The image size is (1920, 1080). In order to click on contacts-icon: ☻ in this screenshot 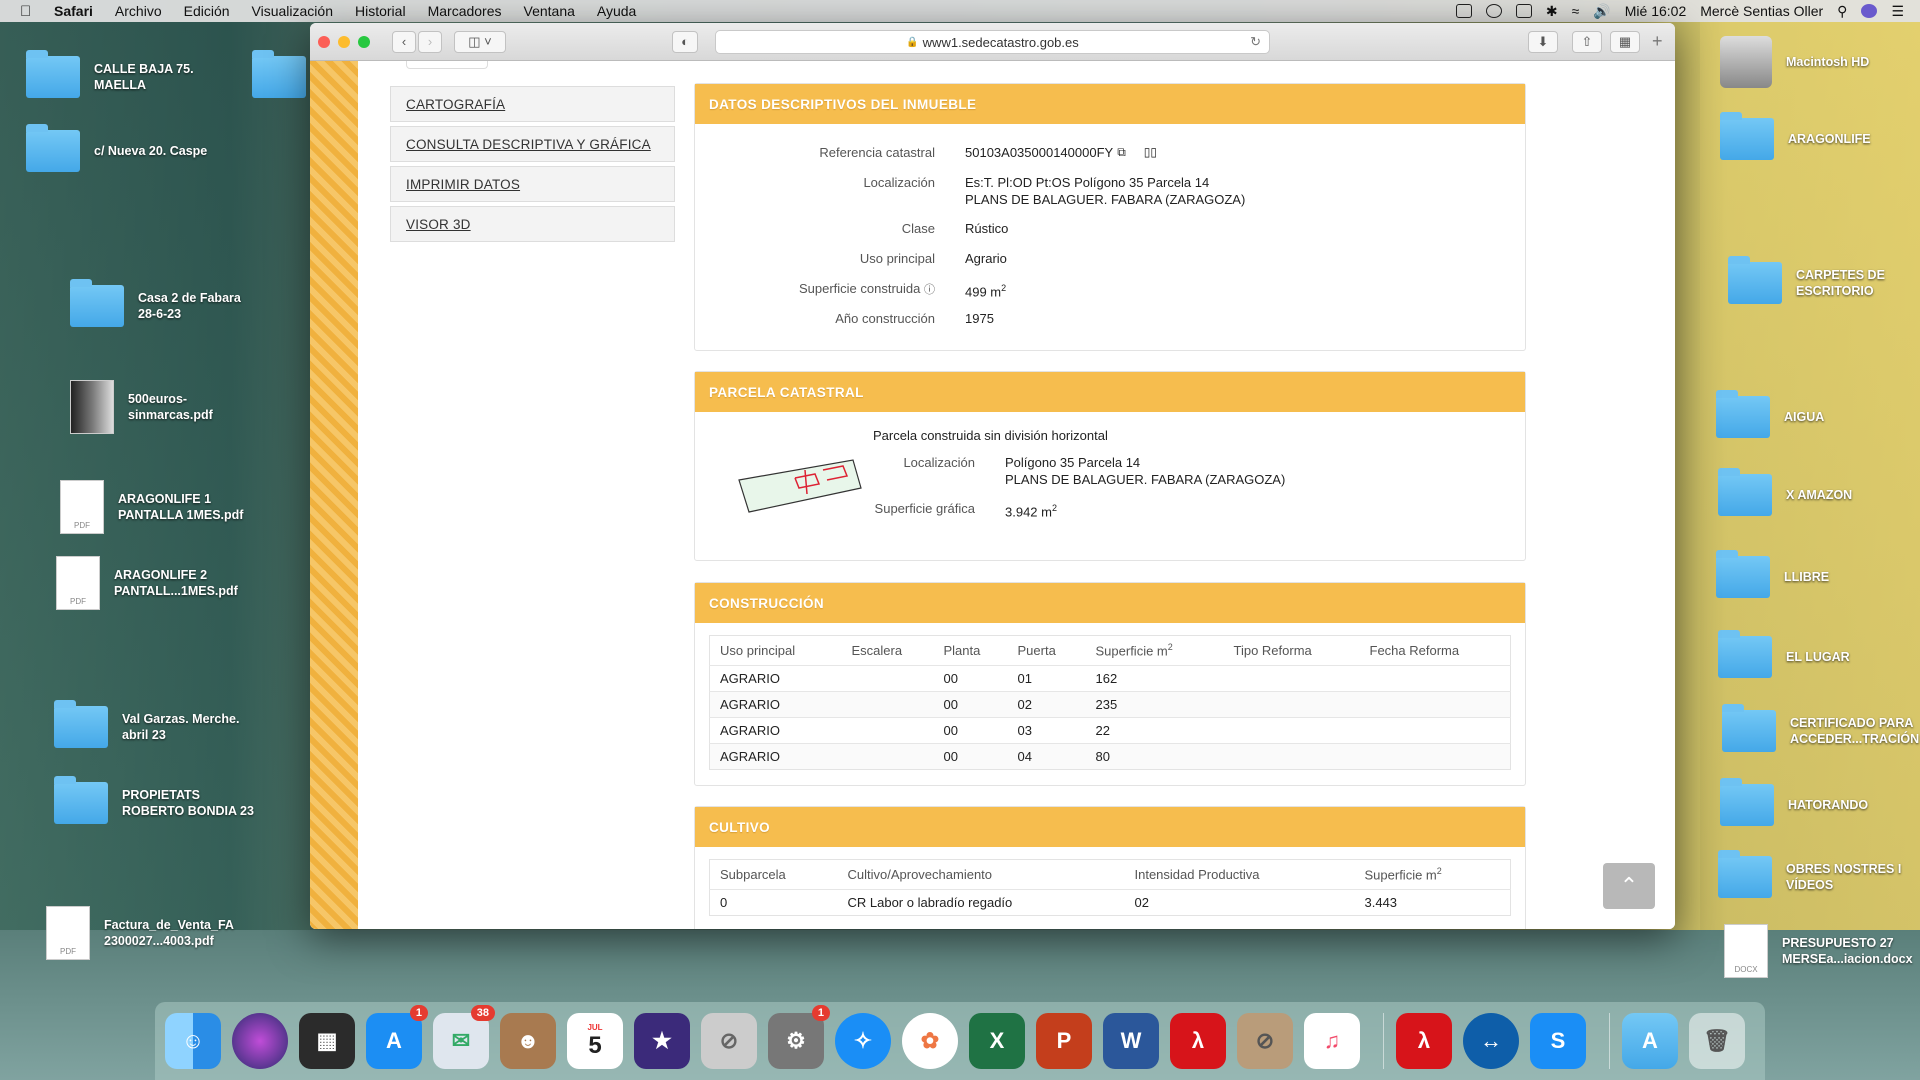, I will do `click(528, 1041)`.